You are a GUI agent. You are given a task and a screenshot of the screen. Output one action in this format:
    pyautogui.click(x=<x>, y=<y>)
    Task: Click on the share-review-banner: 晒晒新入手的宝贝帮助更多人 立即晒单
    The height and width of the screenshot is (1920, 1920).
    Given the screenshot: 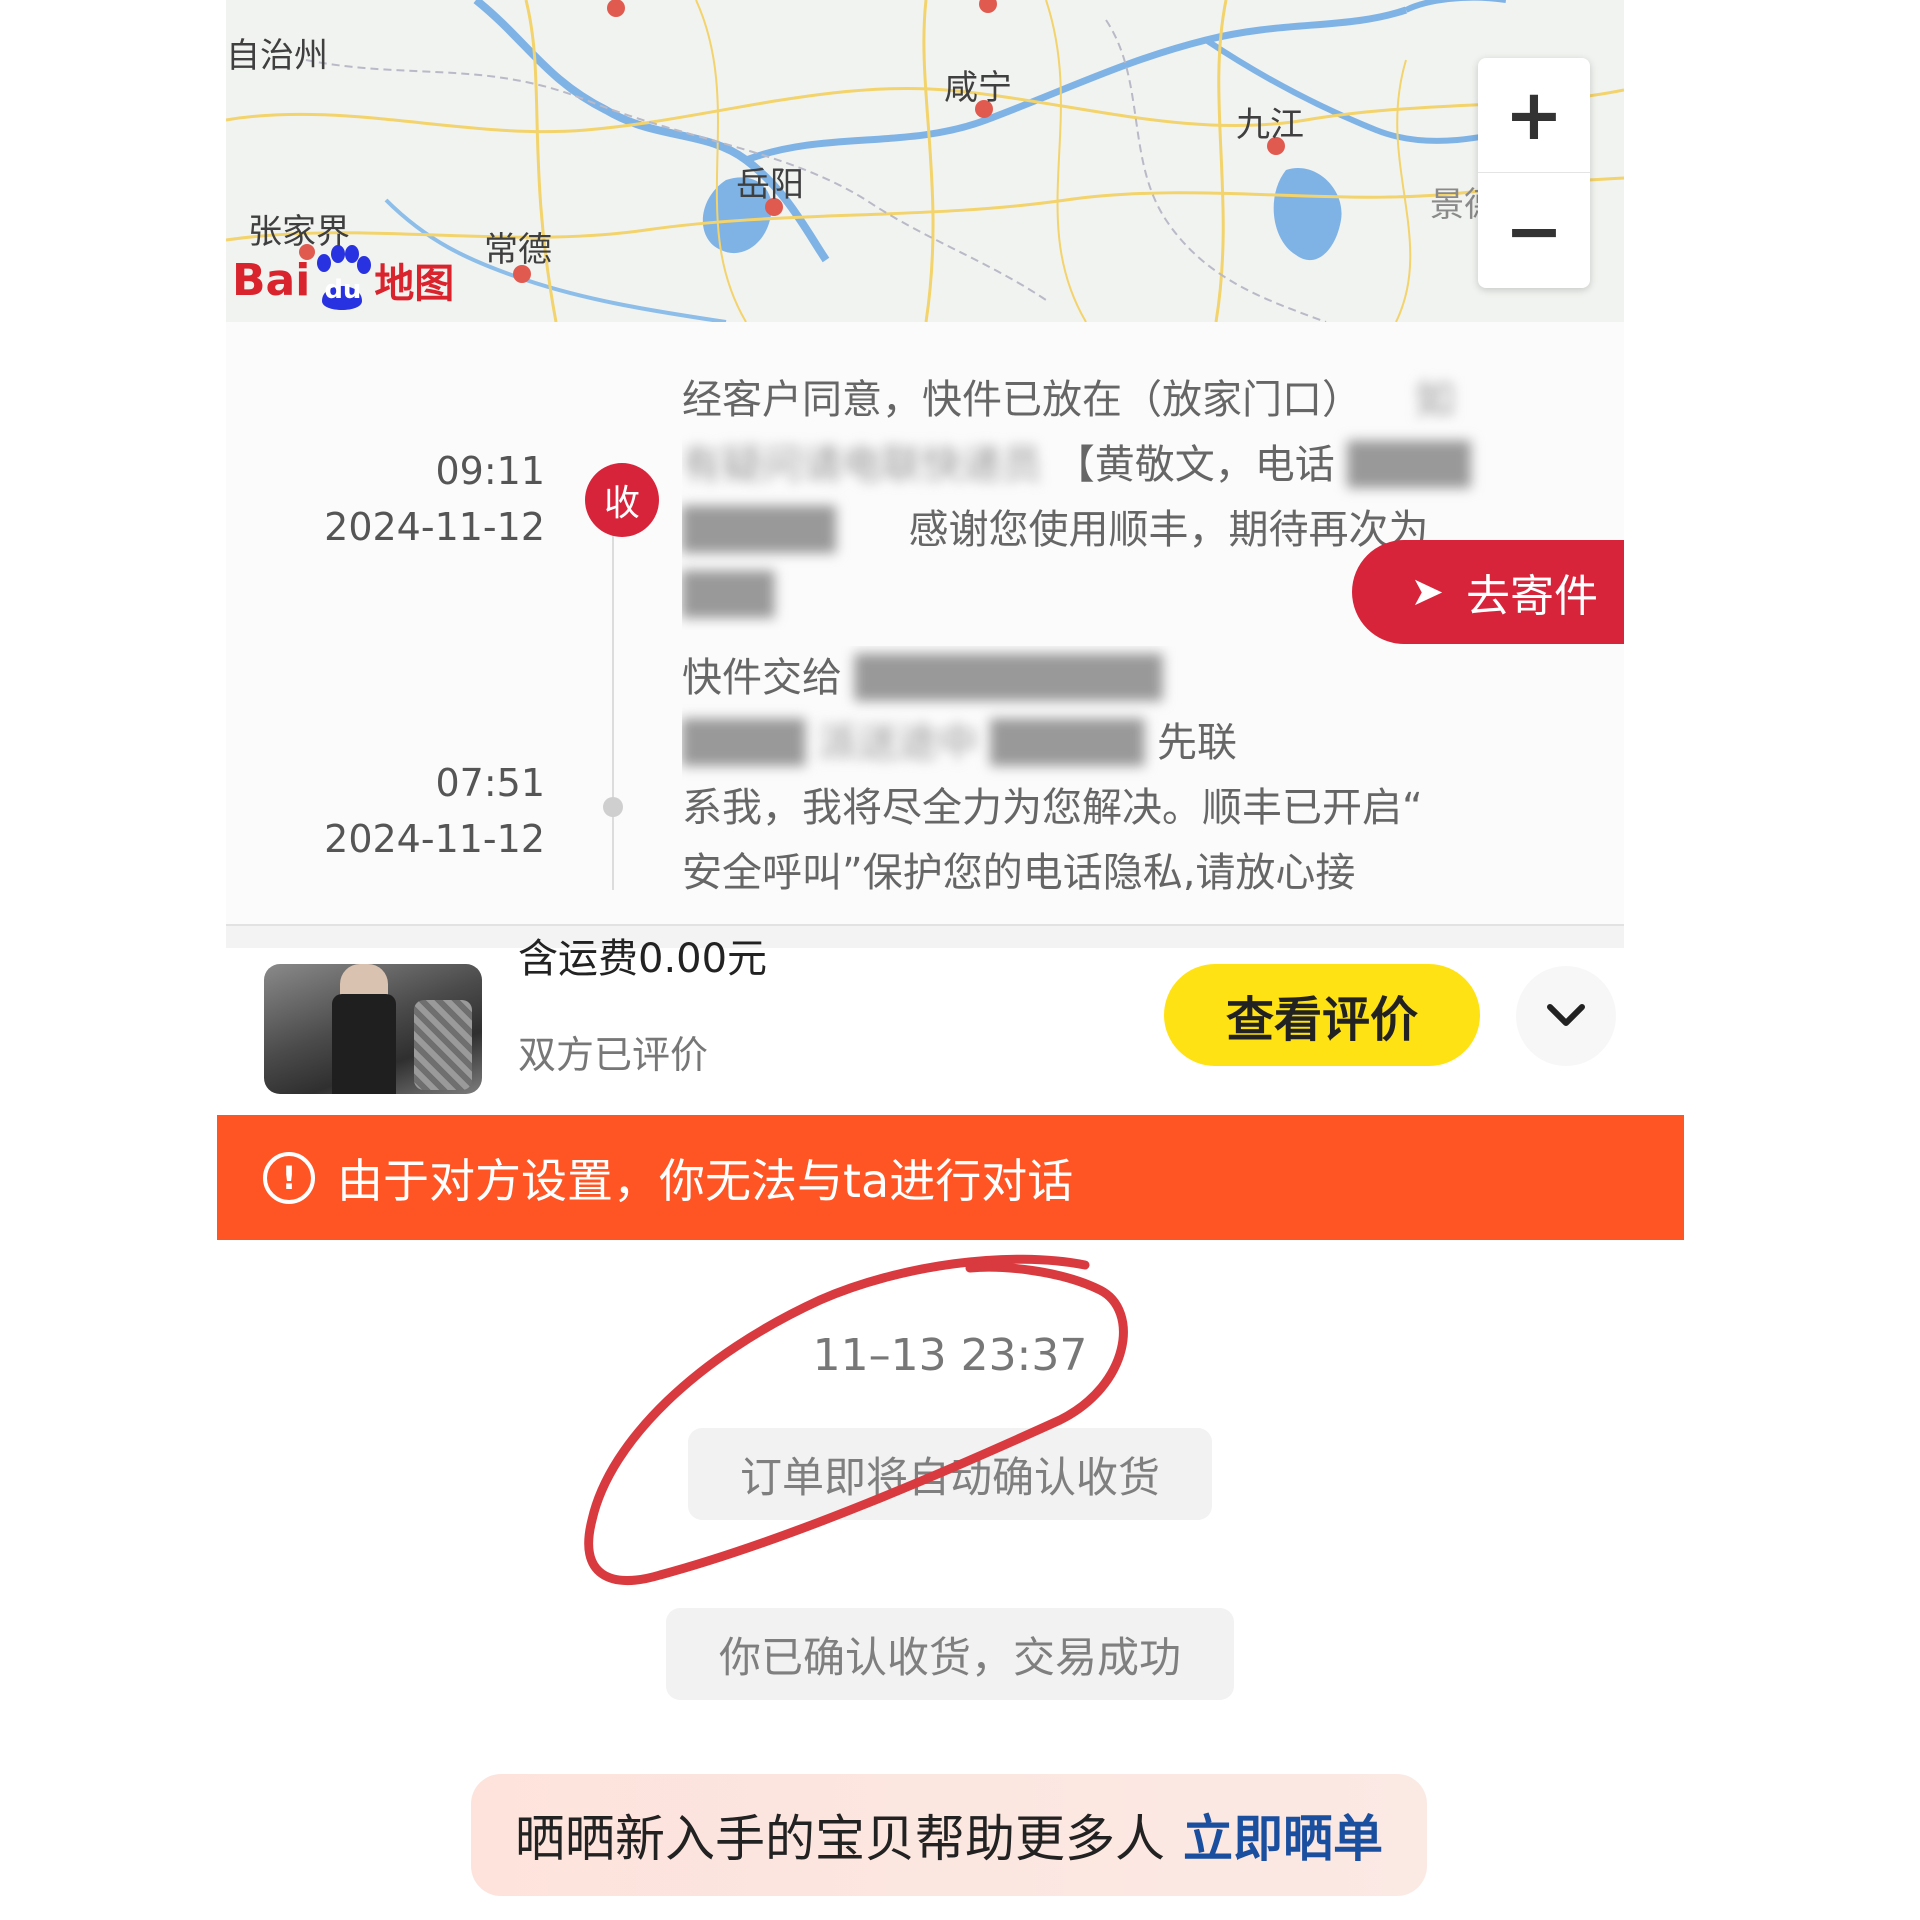 What is the action you would take?
    pyautogui.click(x=949, y=1835)
    